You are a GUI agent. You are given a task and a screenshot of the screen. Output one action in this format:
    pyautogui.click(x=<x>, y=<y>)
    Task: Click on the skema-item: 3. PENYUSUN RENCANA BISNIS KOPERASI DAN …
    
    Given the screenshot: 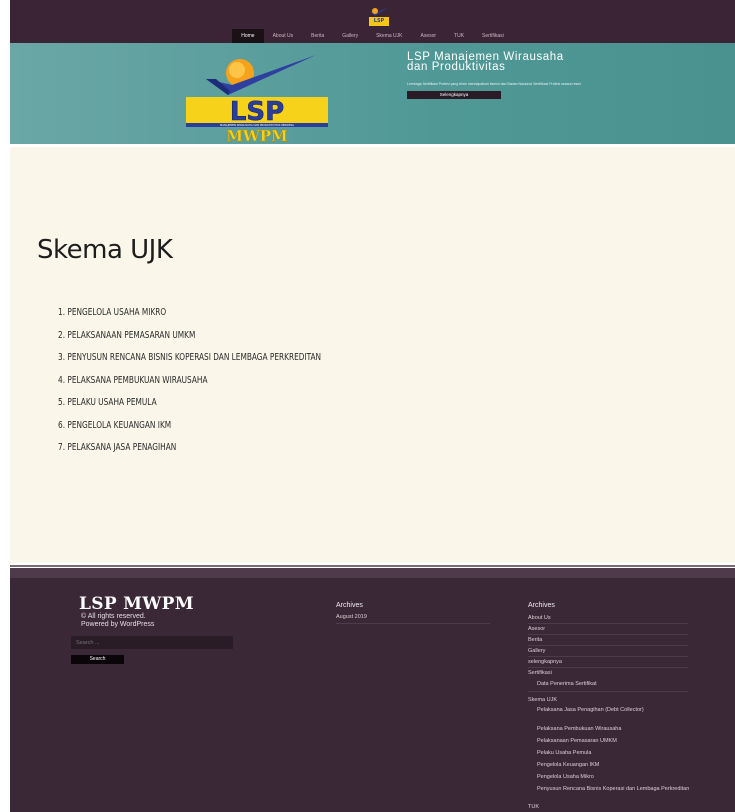 What is the action you would take?
    pyautogui.click(x=190, y=357)
    